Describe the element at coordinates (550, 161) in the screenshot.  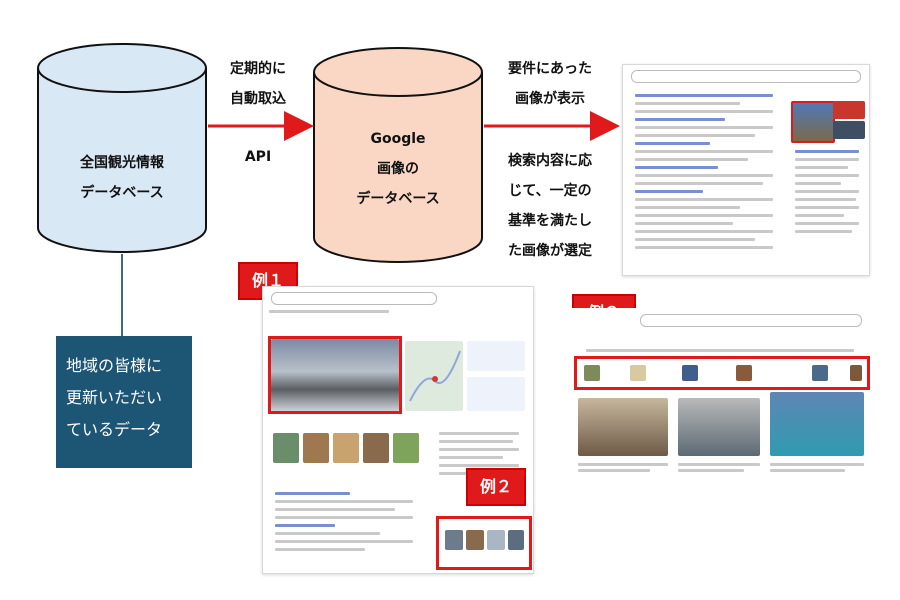
I see `arrow2-bottom-line-1: 検索内容に応` at that location.